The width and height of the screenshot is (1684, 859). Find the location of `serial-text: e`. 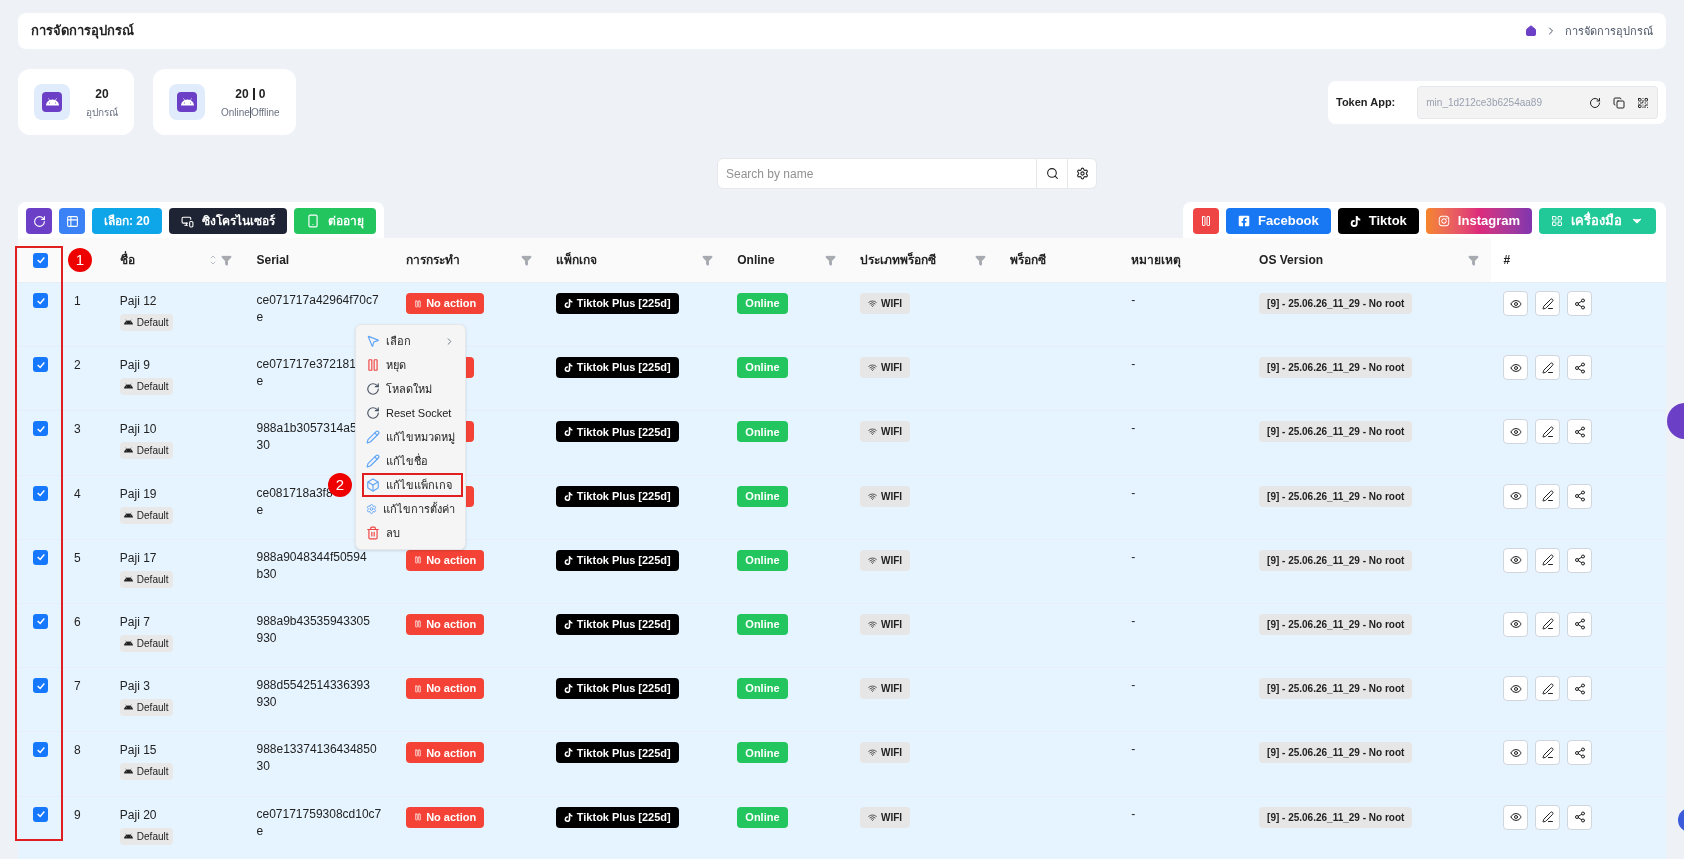

serial-text: e is located at coordinates (260, 510).